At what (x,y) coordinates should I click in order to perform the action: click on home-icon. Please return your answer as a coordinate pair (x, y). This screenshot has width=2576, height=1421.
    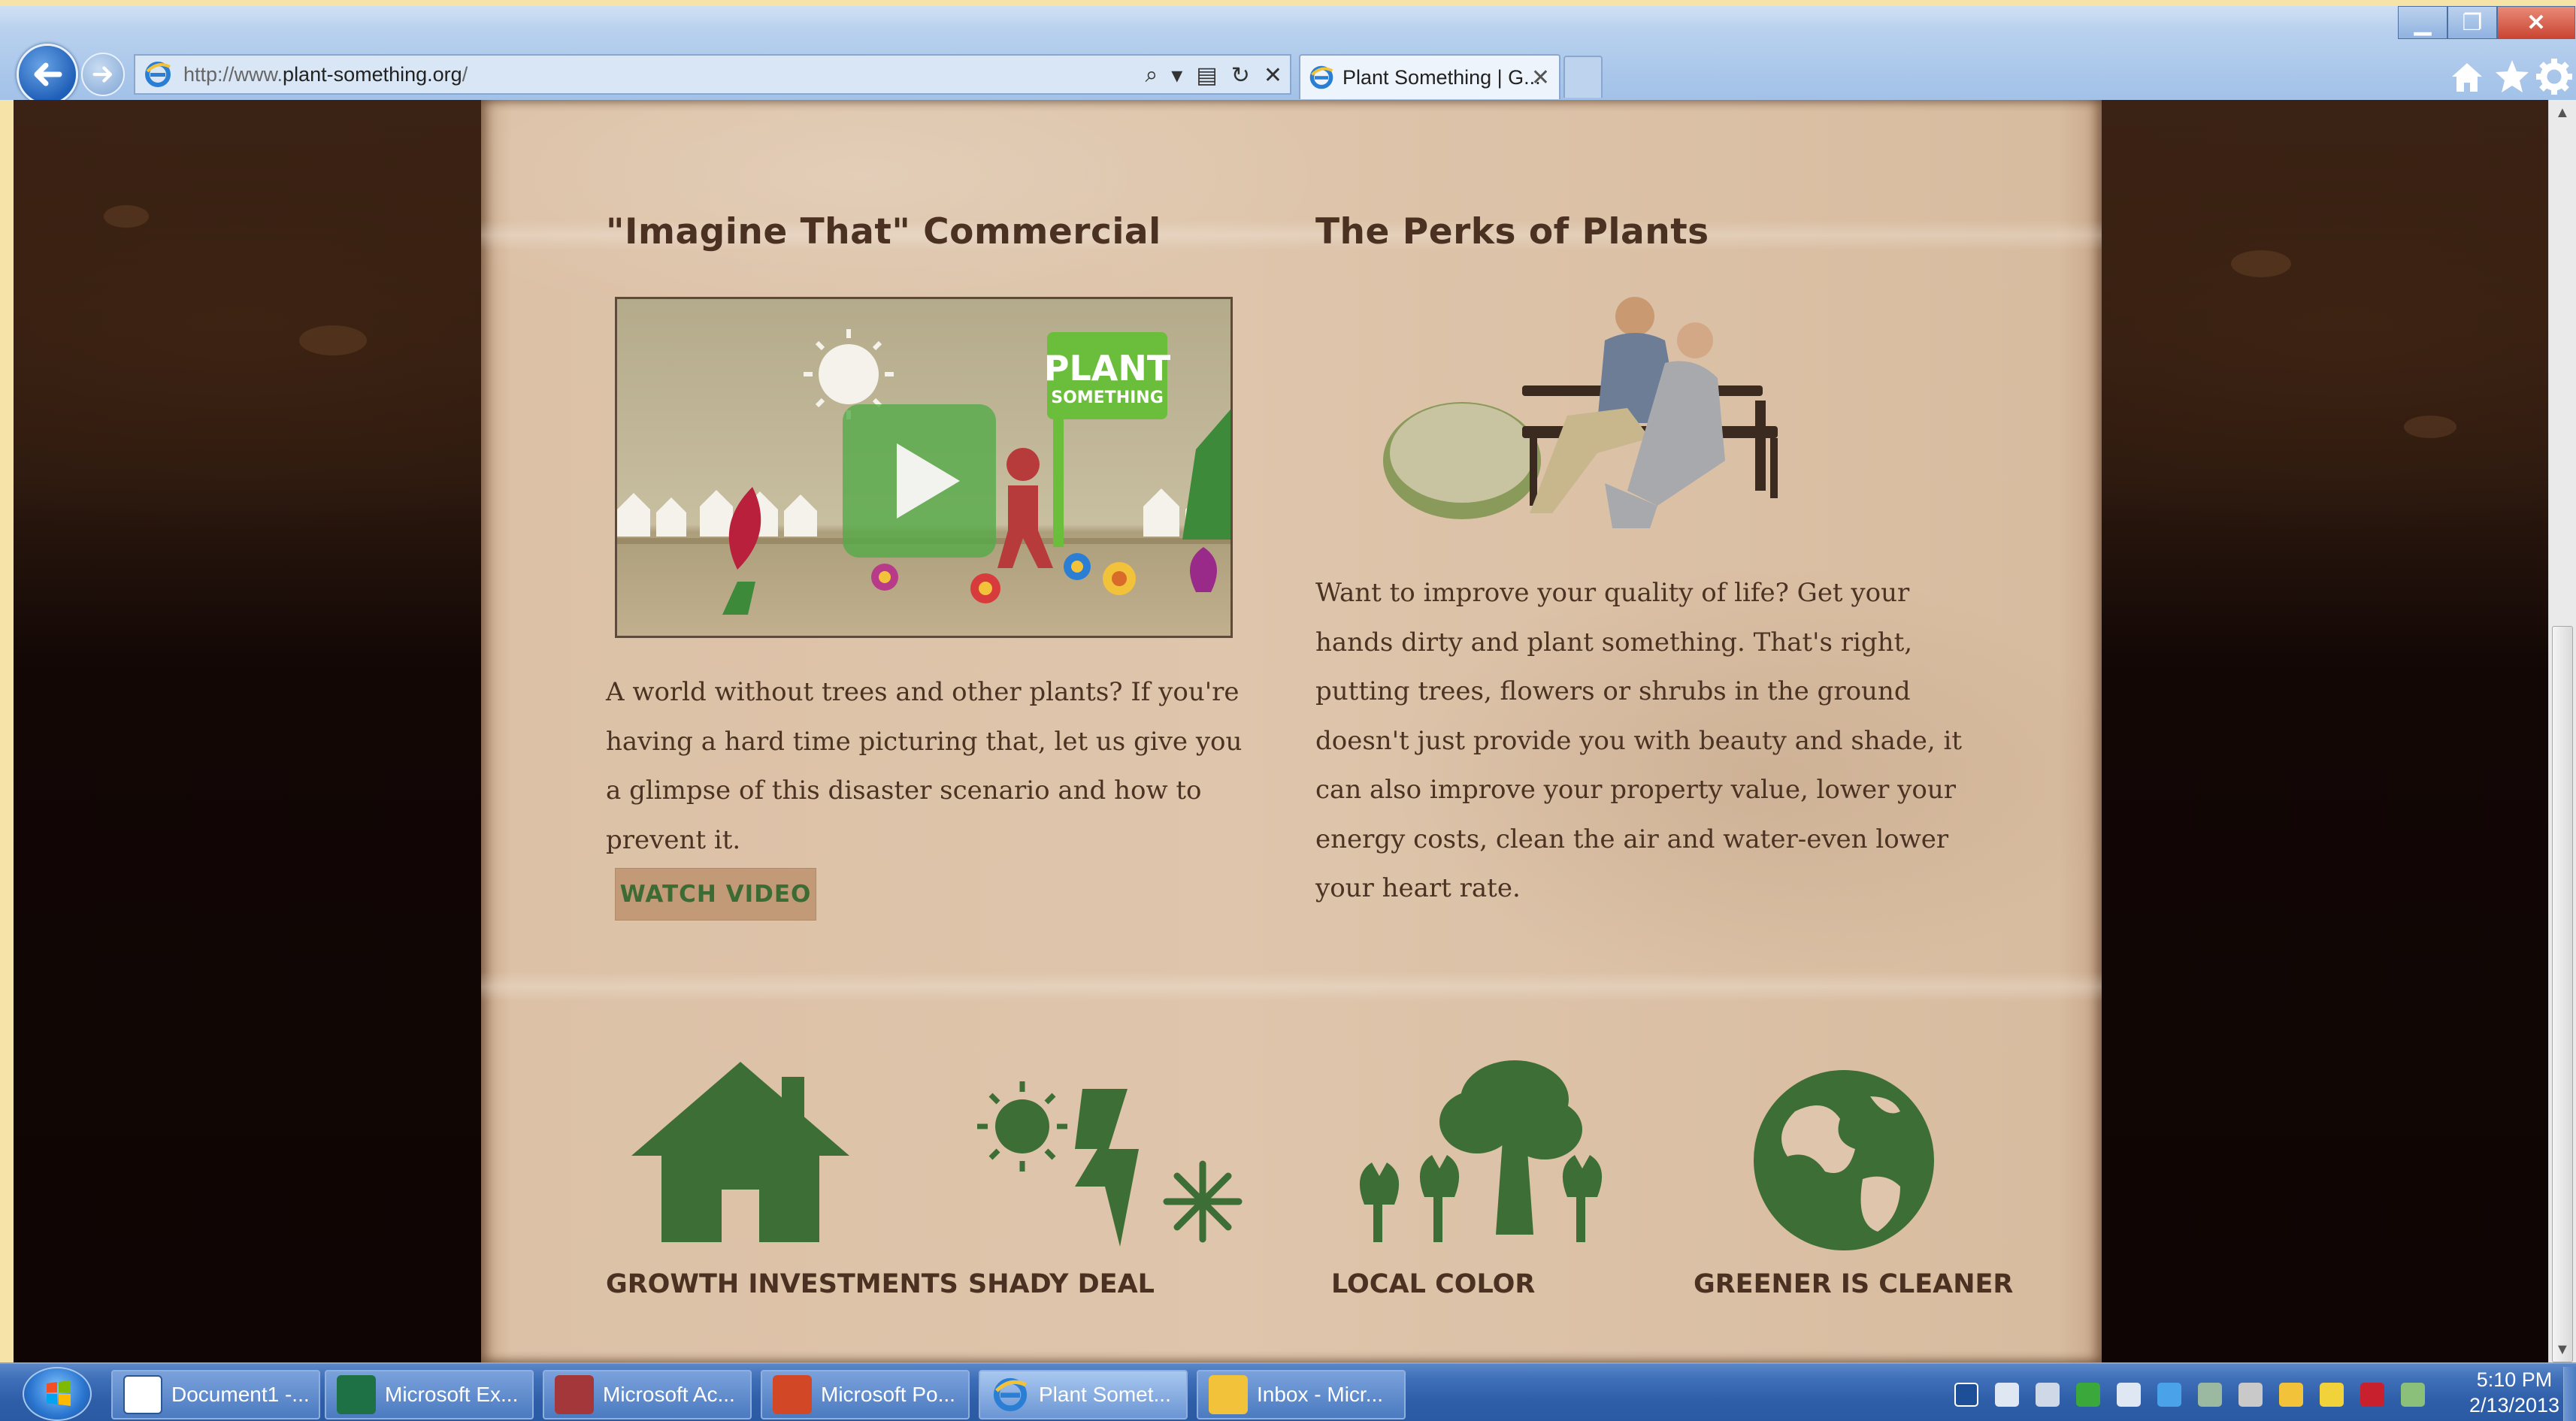
    Looking at the image, I should click on (2467, 76).